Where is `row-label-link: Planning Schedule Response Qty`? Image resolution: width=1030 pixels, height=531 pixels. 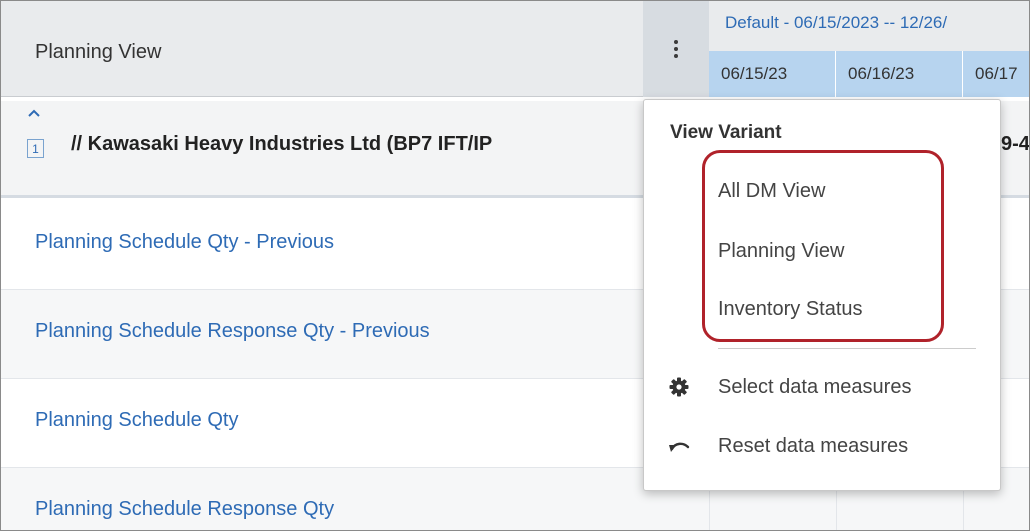
row-label-link: Planning Schedule Response Qty is located at coordinates (184, 509).